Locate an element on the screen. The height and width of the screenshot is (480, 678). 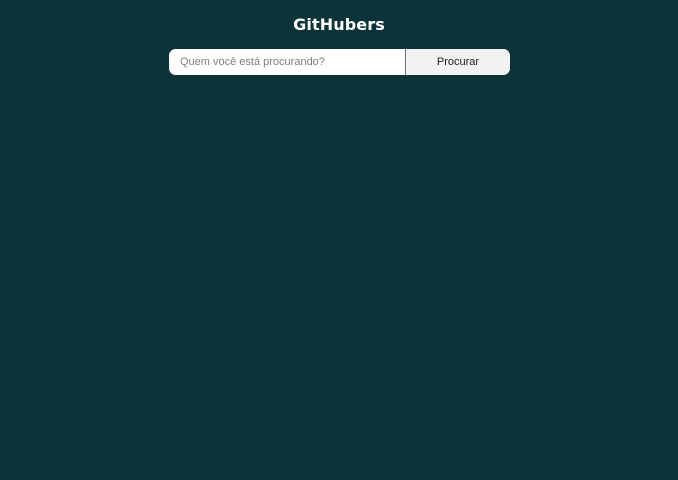
search-form: Procurar is located at coordinates (339, 62).